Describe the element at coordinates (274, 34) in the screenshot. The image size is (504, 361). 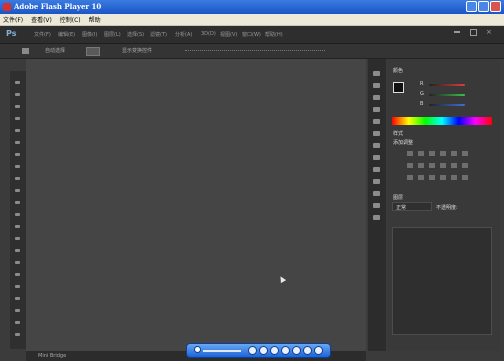
I see `ps-menu-help: 帮助(H)` at that location.